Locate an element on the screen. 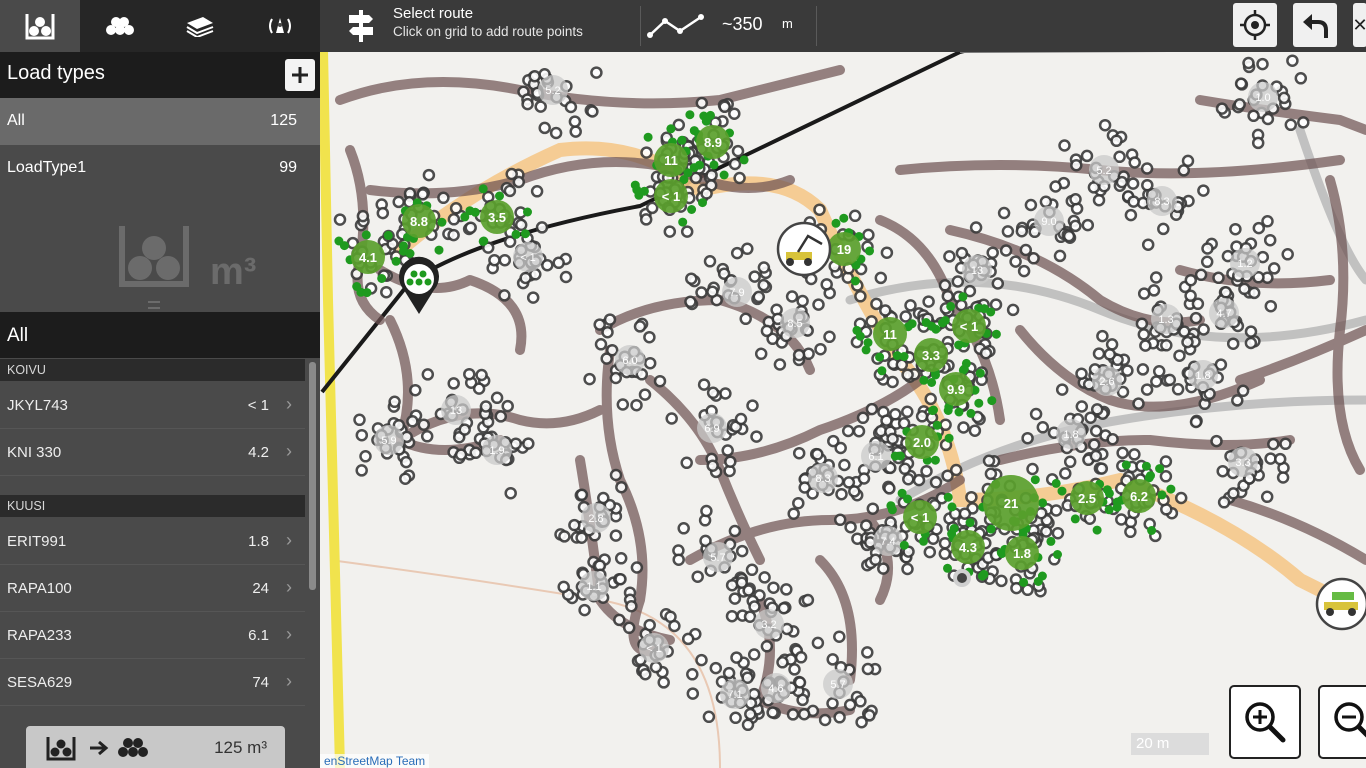 Image resolution: width=1366 pixels, height=768 pixels. svg-text: 2.6 is located at coordinates (1106, 382).